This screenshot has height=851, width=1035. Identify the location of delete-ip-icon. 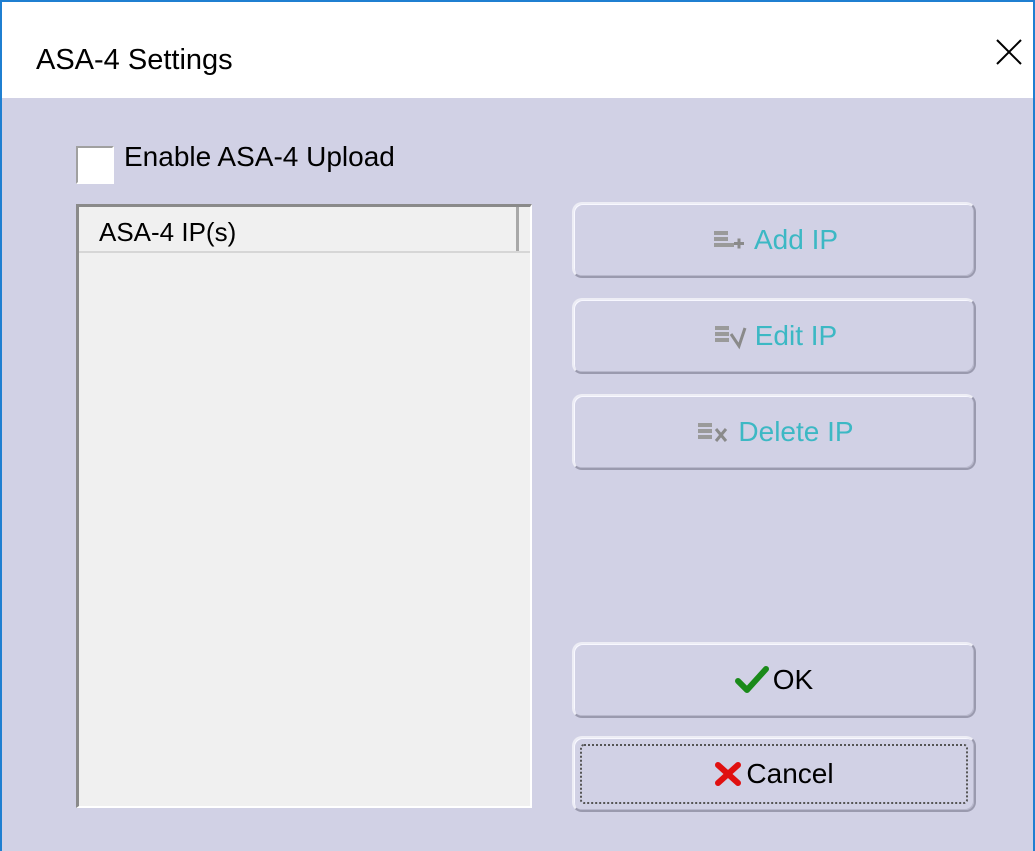
(713, 432).